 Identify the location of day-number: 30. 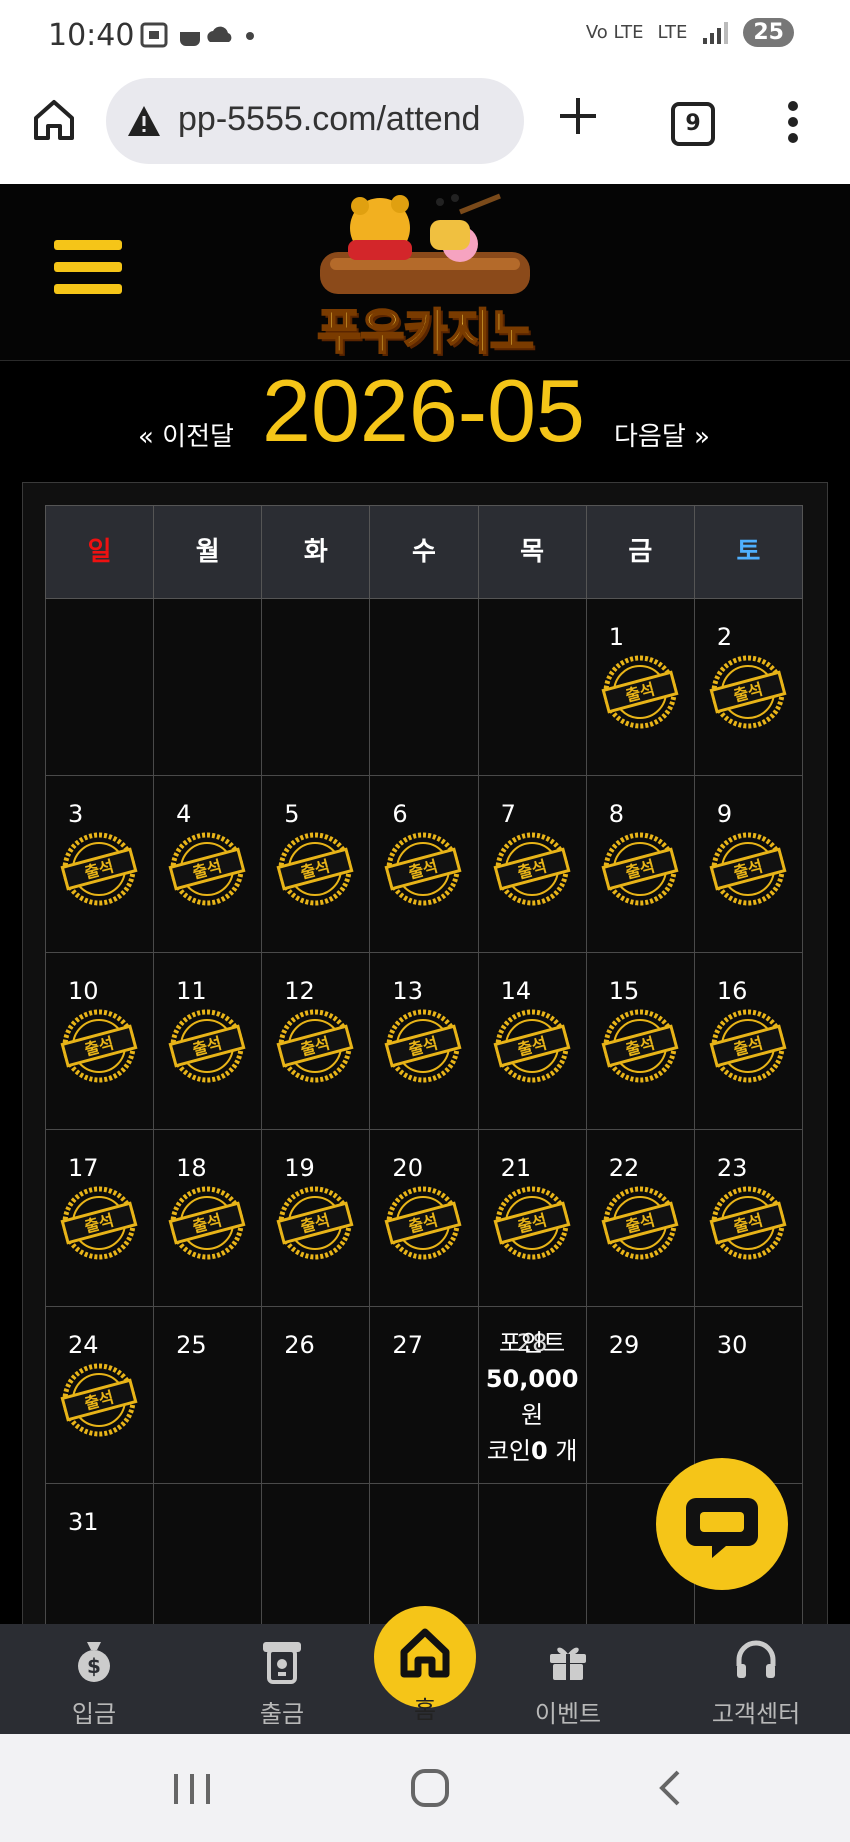
(732, 1345).